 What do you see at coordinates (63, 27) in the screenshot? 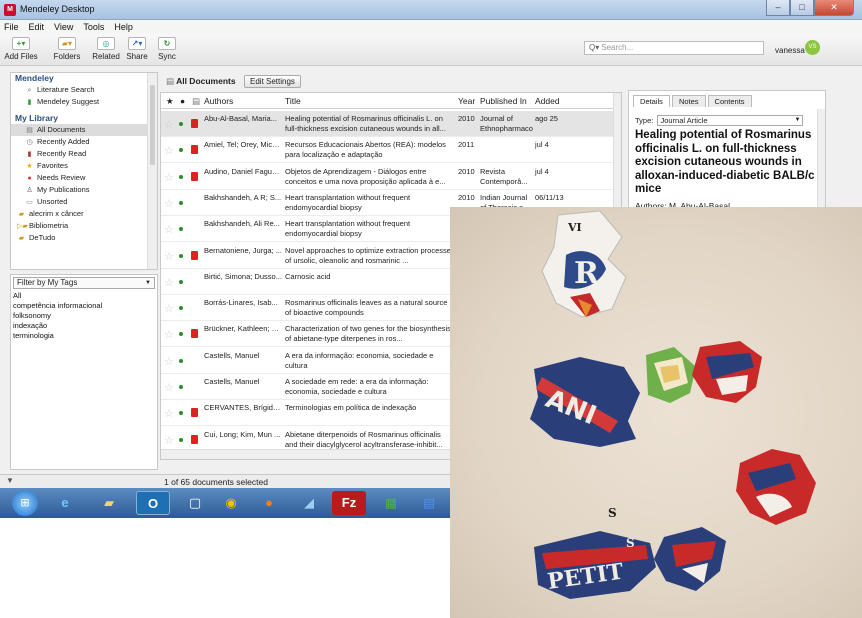
I see `menu-view: View` at bounding box center [63, 27].